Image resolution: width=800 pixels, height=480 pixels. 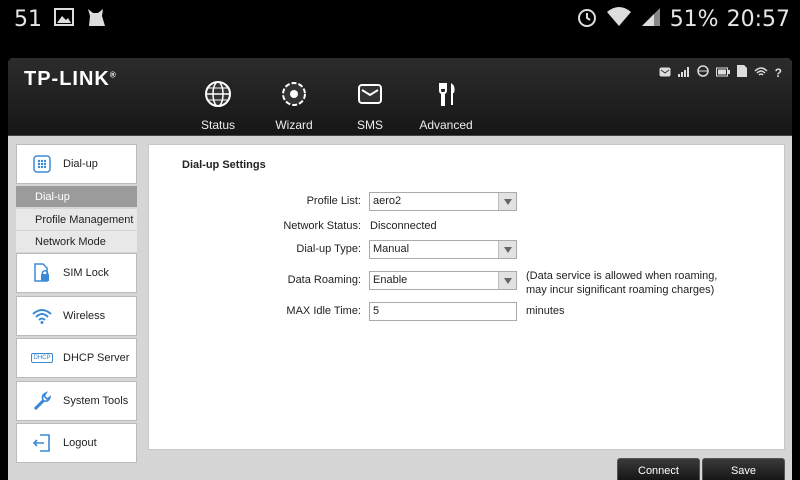 I want to click on alarm-icon, so click(x=587, y=19).